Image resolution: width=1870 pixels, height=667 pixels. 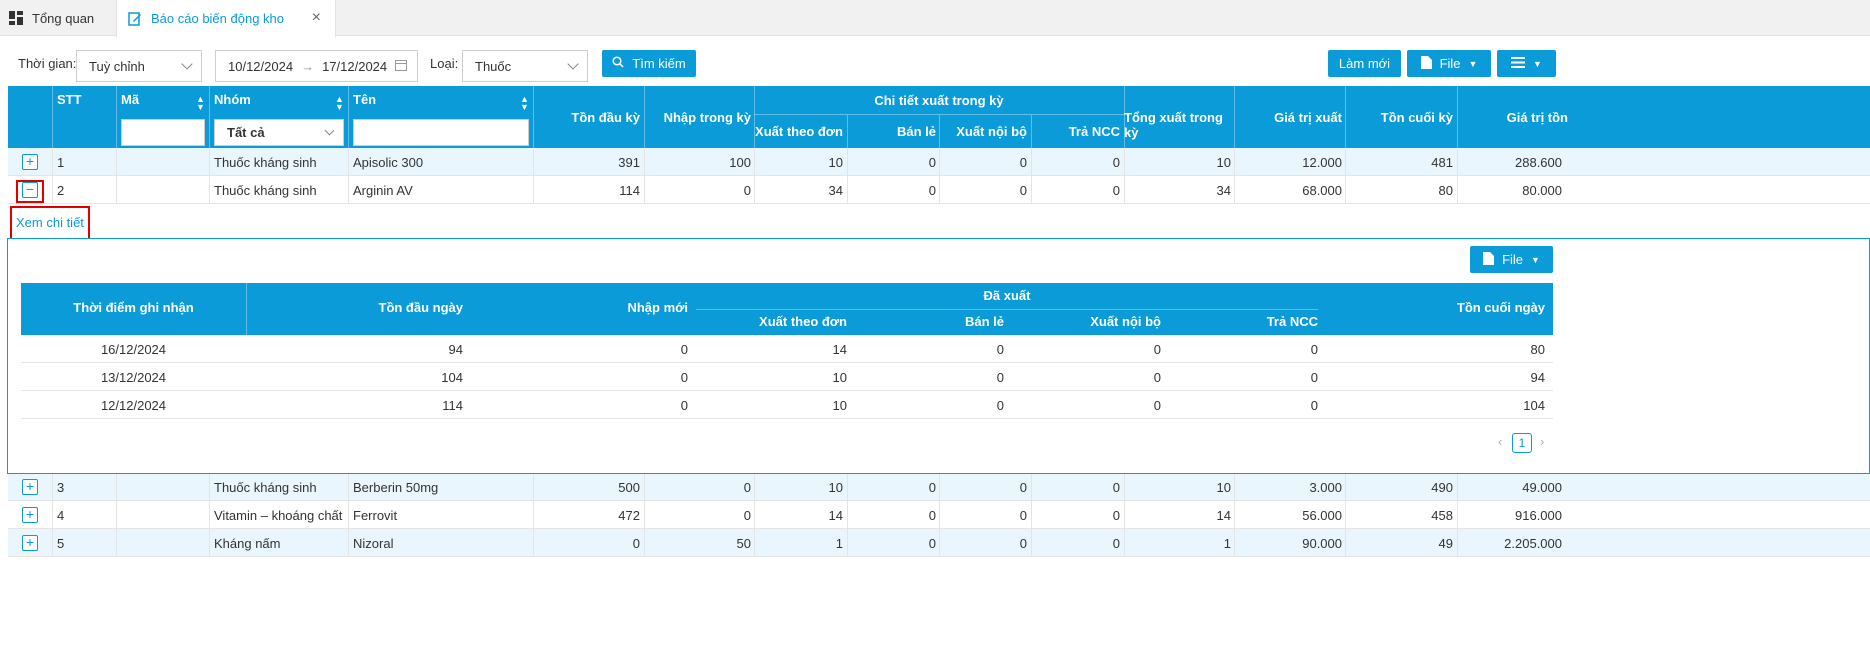 What do you see at coordinates (135, 19) in the screenshot?
I see `edit-document-icon` at bounding box center [135, 19].